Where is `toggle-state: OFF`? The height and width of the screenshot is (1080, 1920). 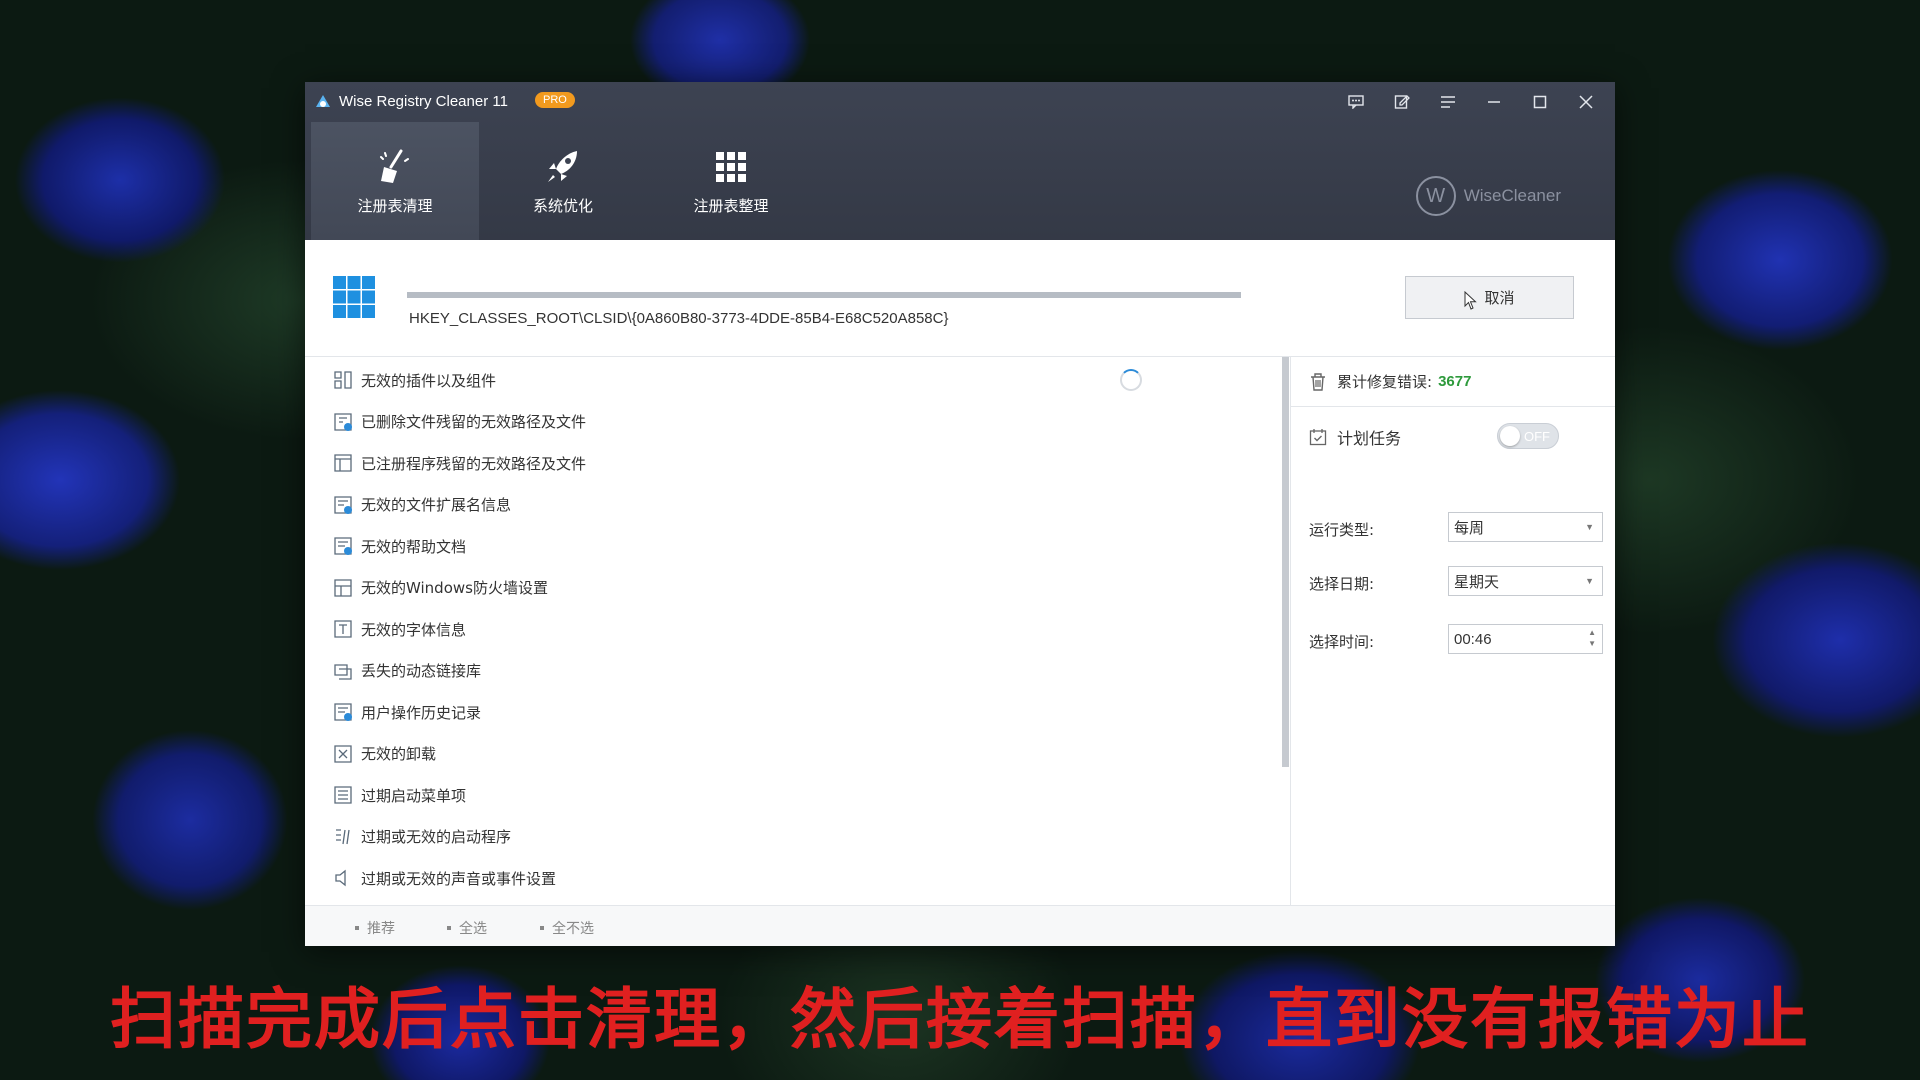 toggle-state: OFF is located at coordinates (1537, 436).